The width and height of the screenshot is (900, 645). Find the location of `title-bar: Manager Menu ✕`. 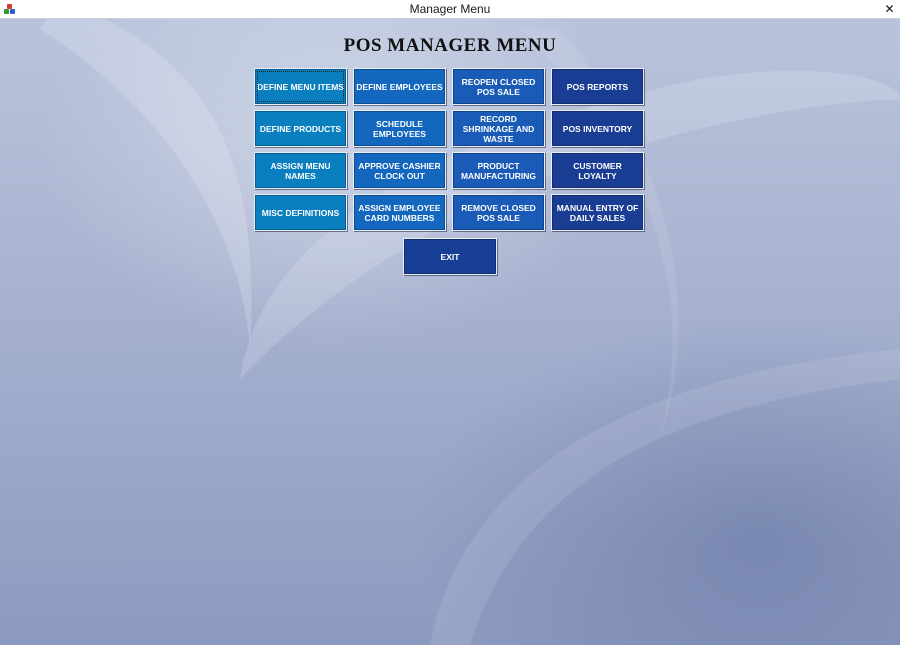

title-bar: Manager Menu ✕ is located at coordinates (450, 9).